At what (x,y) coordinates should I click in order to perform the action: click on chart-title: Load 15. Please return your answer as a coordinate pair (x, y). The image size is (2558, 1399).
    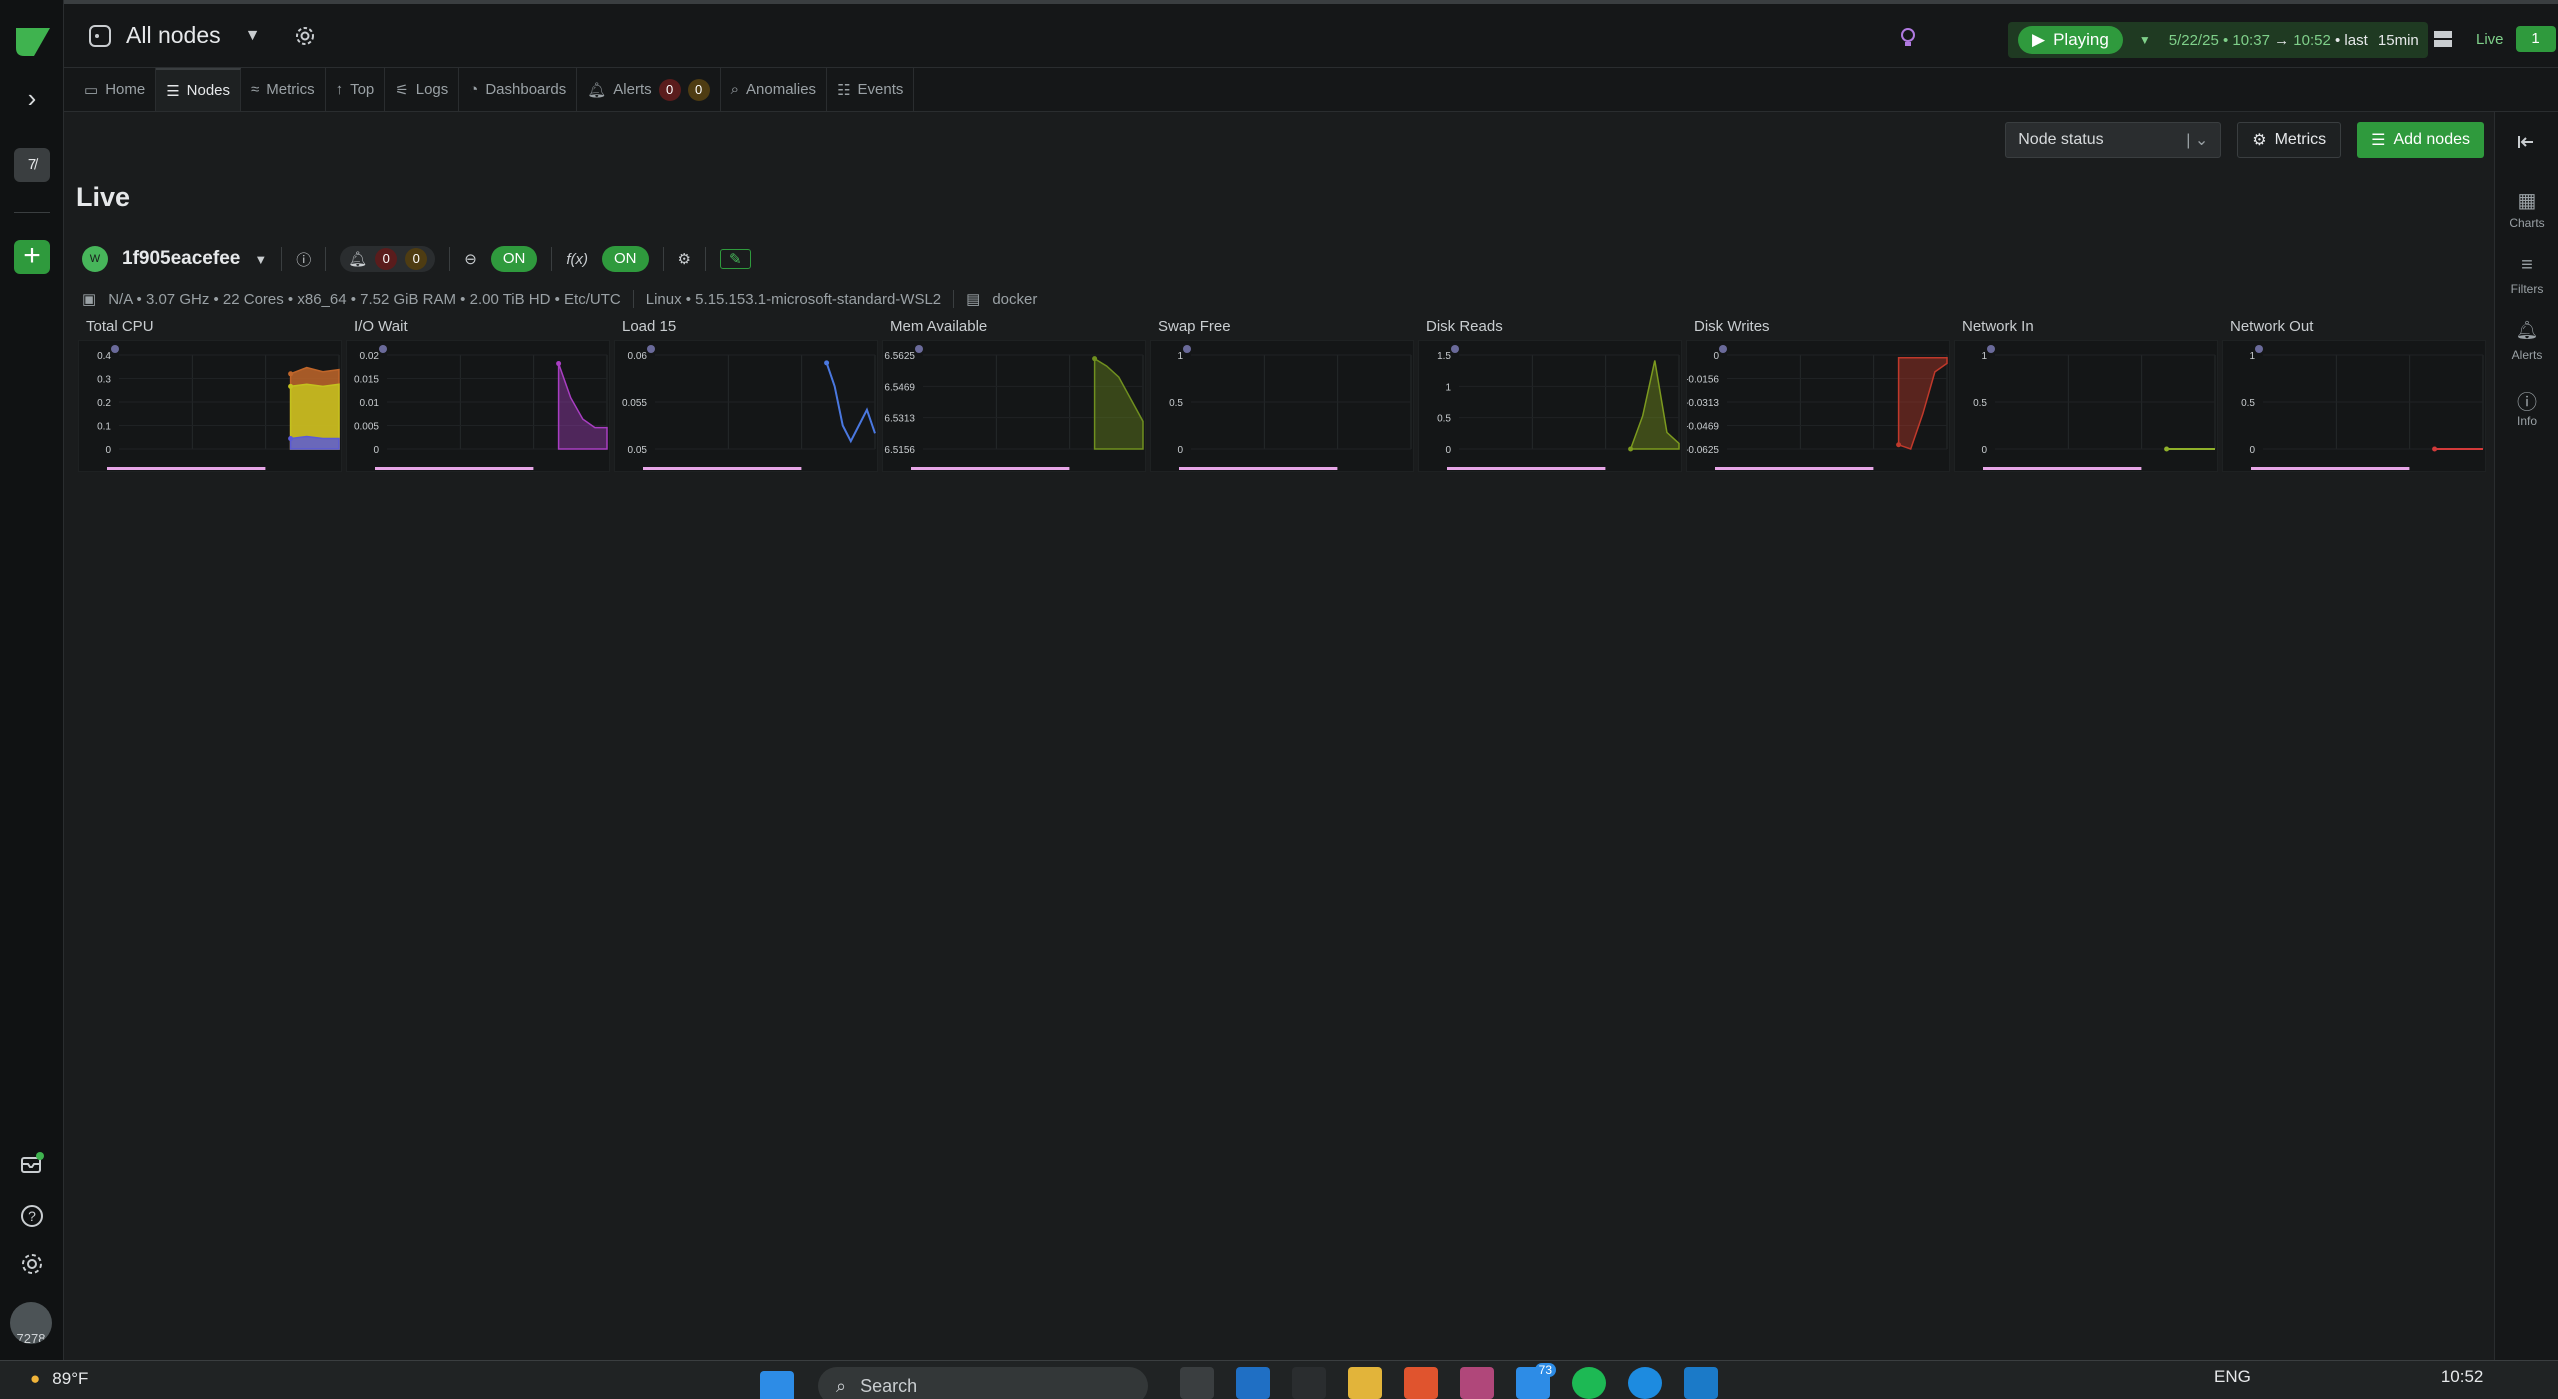
    Looking at the image, I should click on (649, 326).